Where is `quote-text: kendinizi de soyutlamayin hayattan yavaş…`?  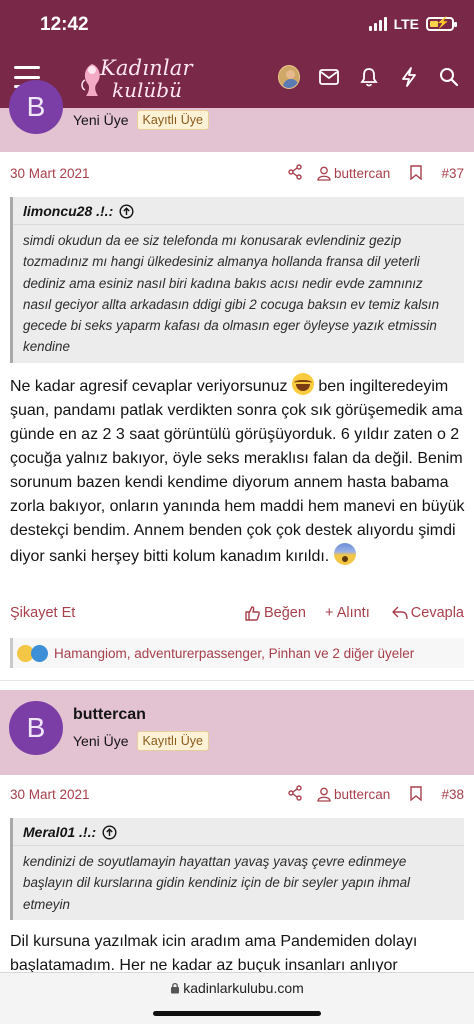
quote-text: kendinizi de soyutlamayin hayattan yavaş… is located at coordinates (217, 883).